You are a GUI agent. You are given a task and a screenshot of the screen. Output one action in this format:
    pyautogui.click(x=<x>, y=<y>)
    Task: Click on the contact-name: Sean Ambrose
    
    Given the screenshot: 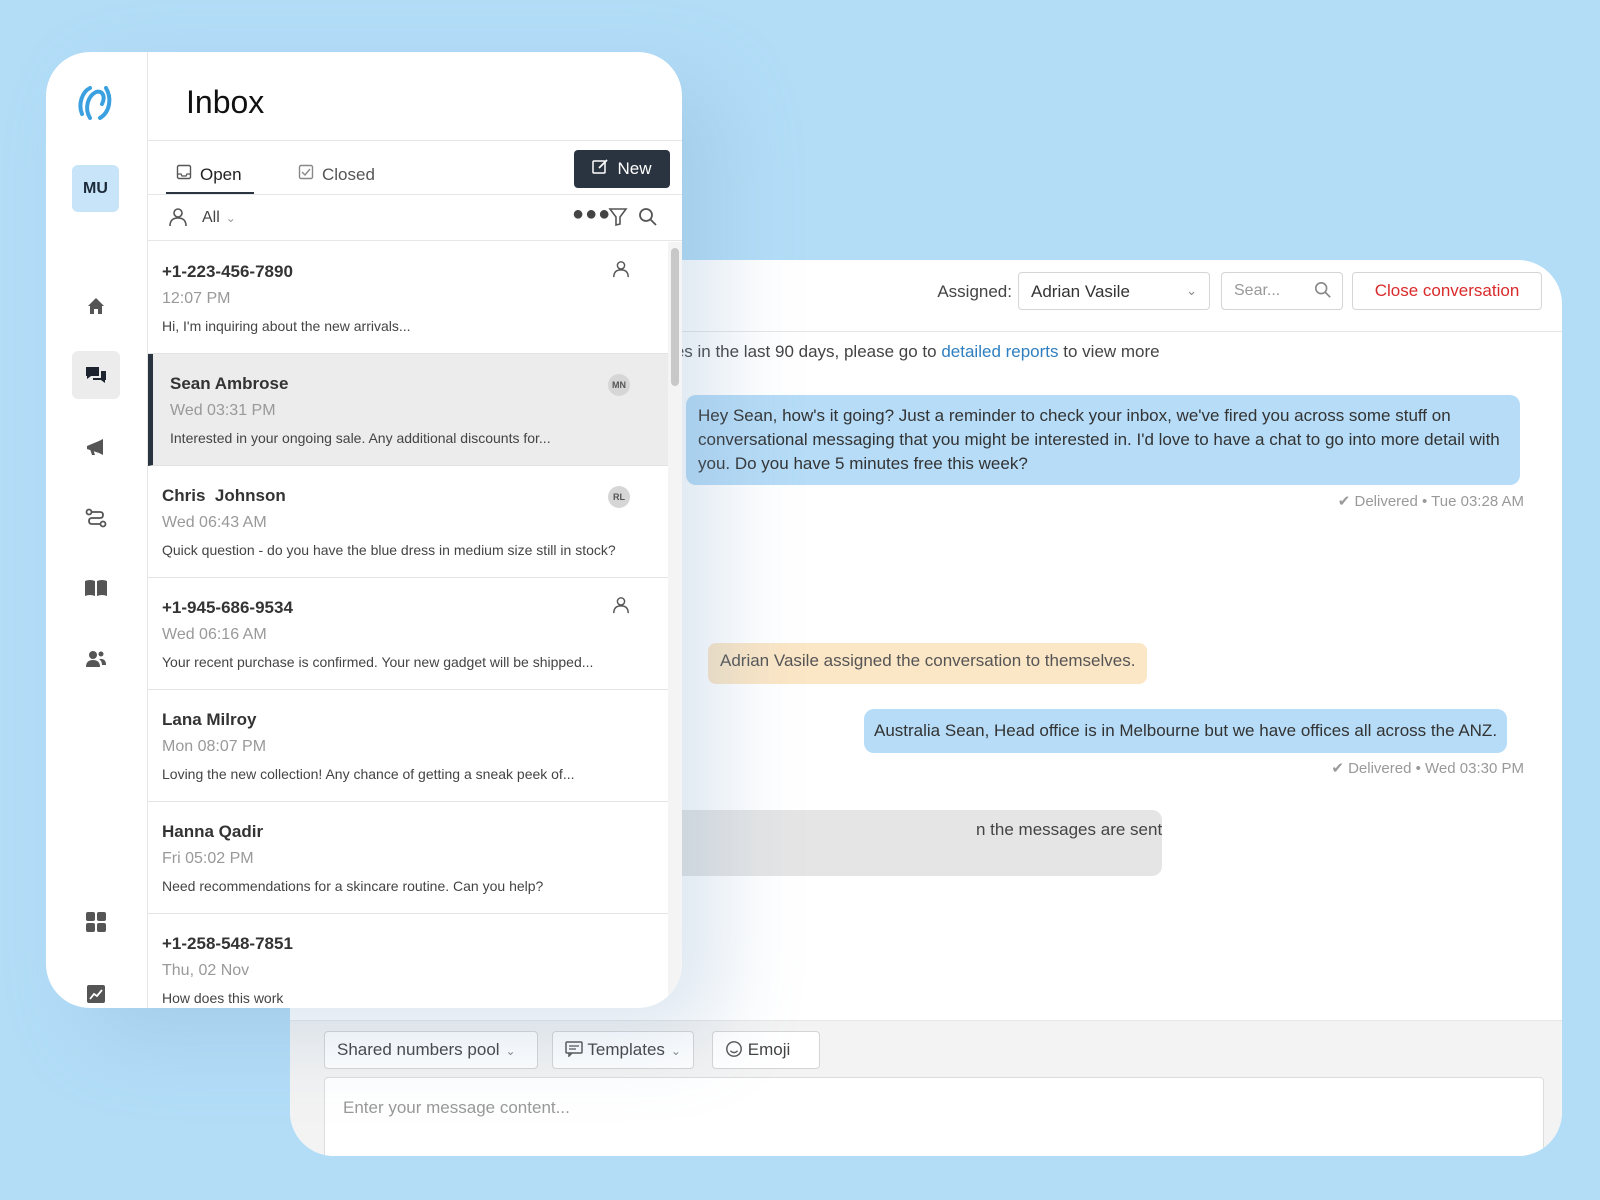 What is the action you would take?
    pyautogui.click(x=229, y=383)
    